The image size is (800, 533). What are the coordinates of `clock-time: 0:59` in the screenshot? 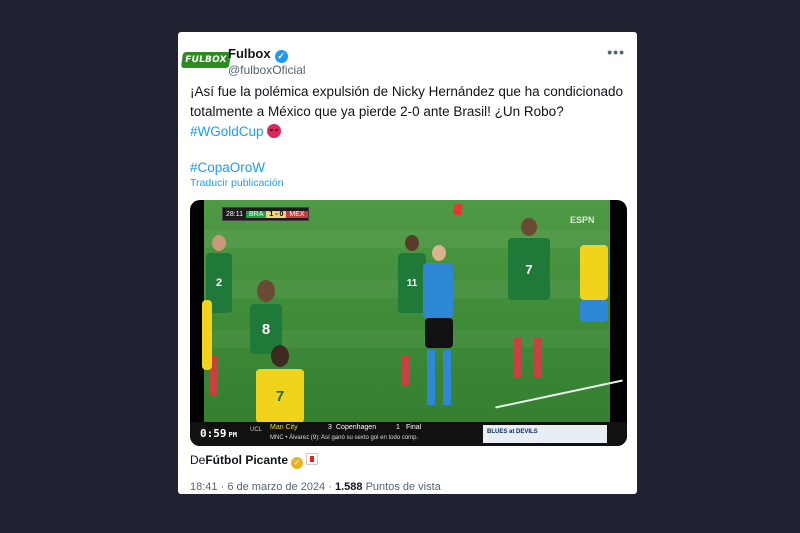 It's located at (213, 433).